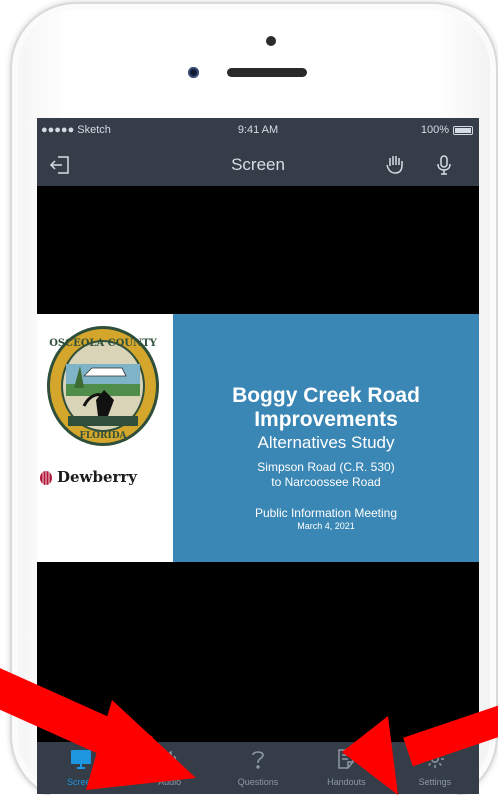  What do you see at coordinates (463, 130) in the screenshot?
I see `battery-icon` at bounding box center [463, 130].